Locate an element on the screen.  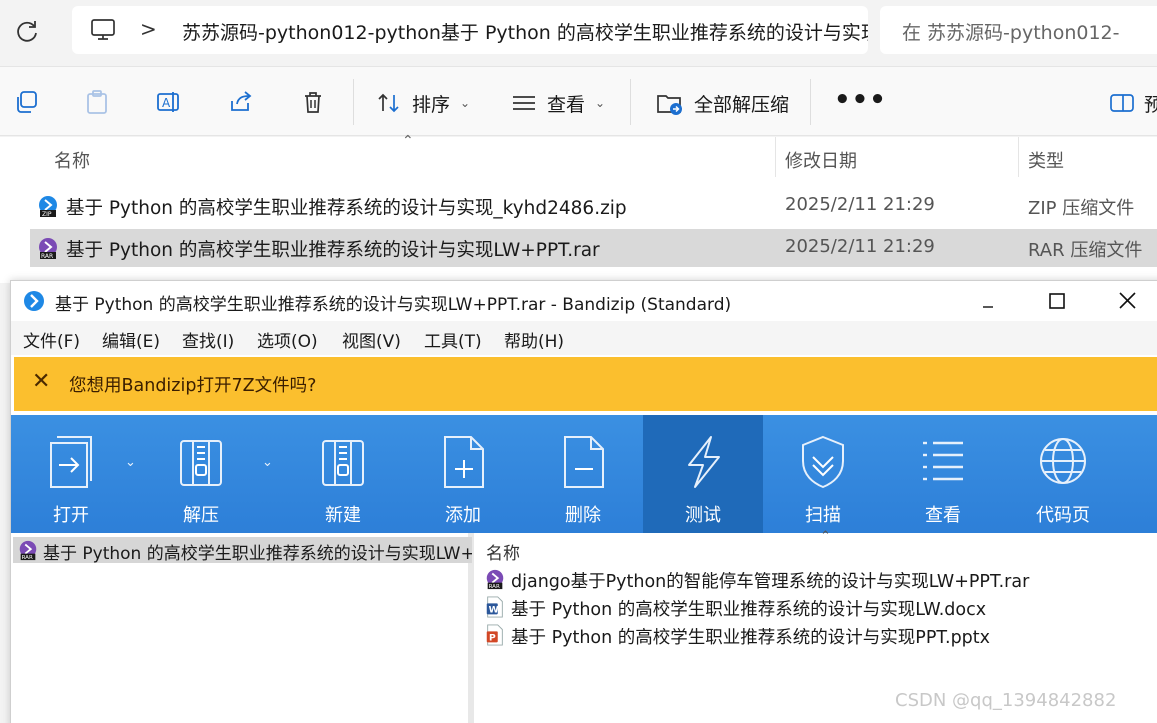
powerpoint-icon: P is located at coordinates (494, 635).